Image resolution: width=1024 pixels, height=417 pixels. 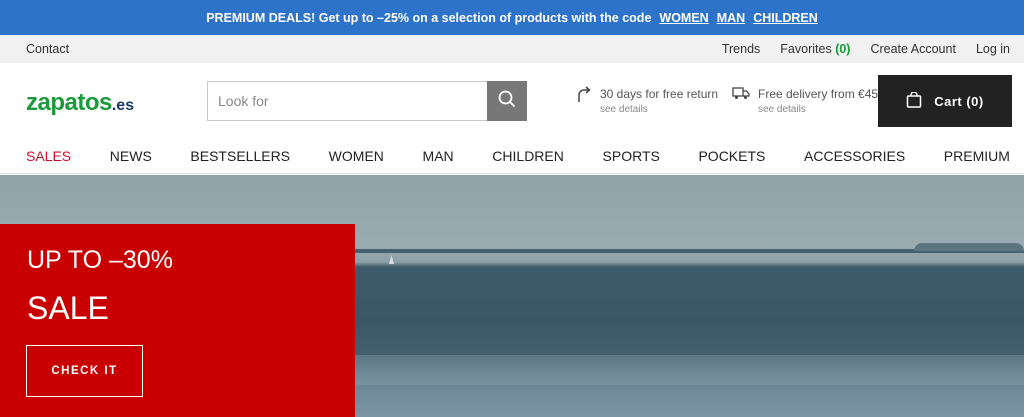 What do you see at coordinates (47, 49) in the screenshot?
I see `contact-link: Contact` at bounding box center [47, 49].